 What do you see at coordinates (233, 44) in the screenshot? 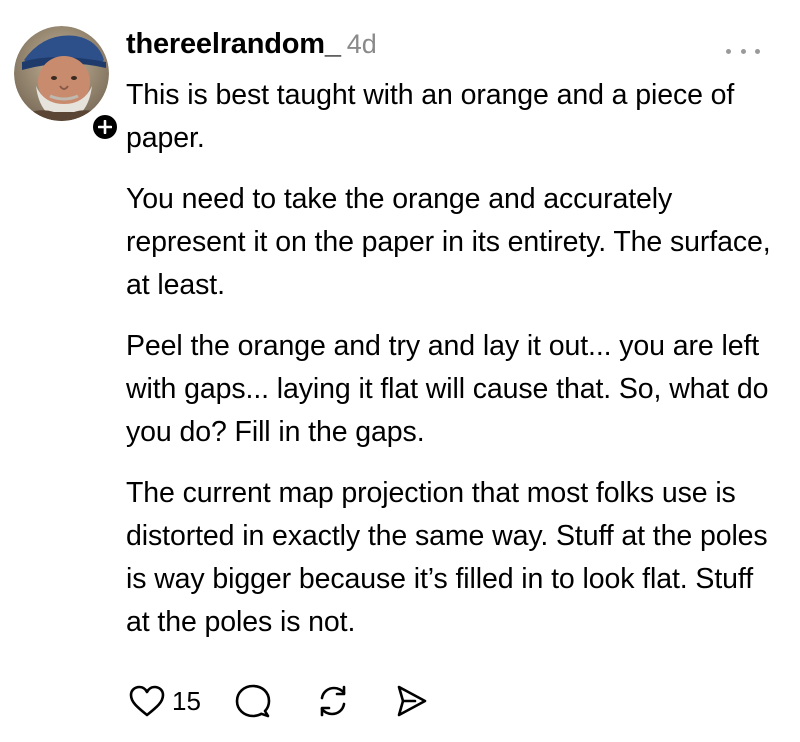
I see `username: thereelrandom_` at bounding box center [233, 44].